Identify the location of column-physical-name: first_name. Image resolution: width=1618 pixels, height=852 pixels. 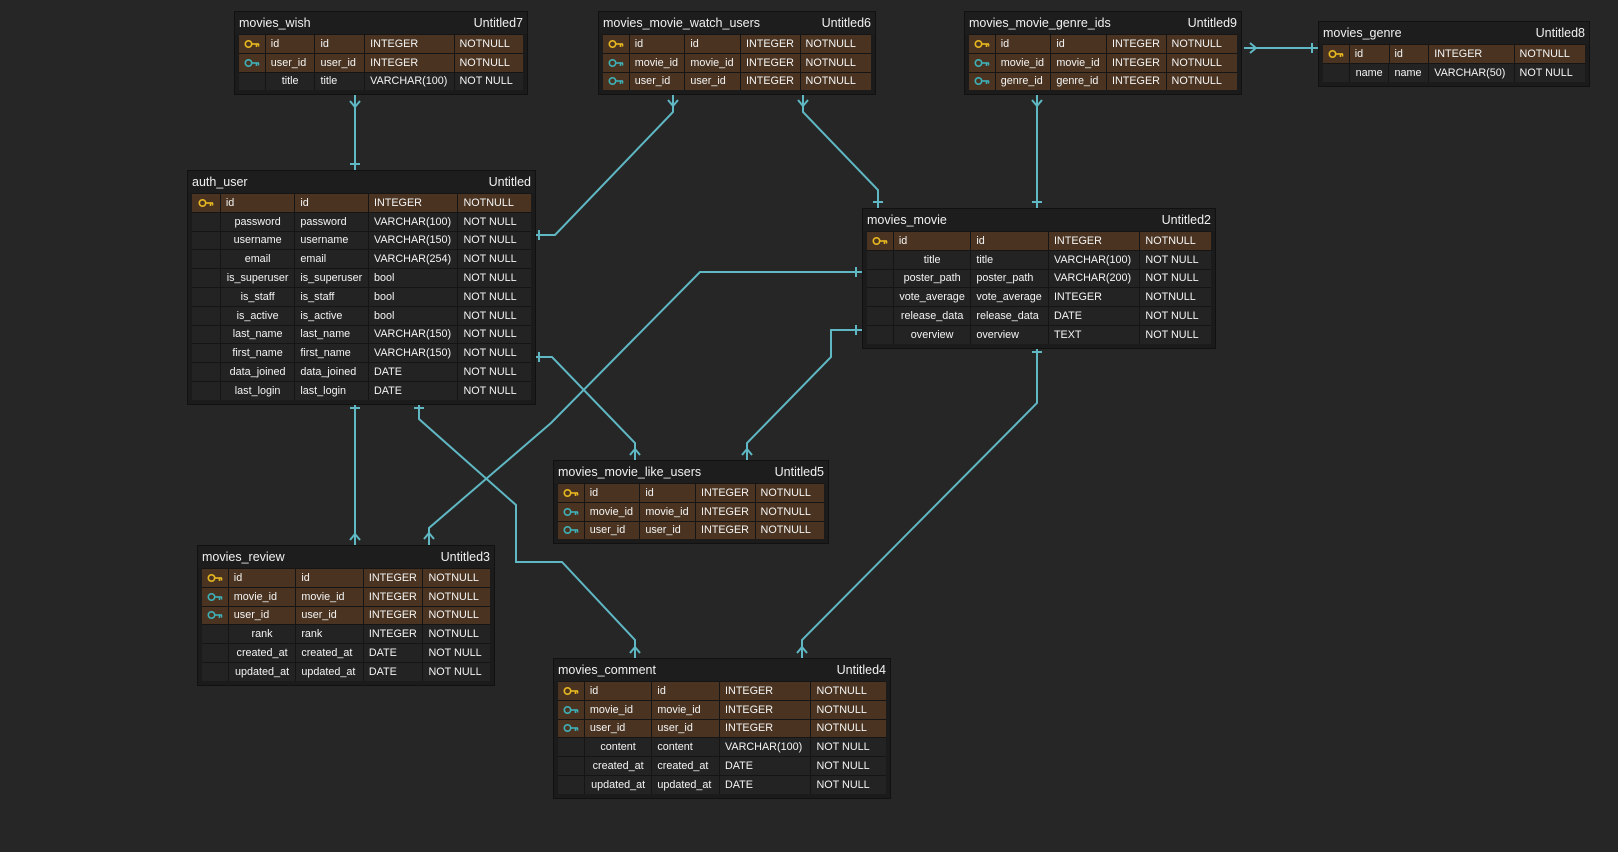
(331, 353).